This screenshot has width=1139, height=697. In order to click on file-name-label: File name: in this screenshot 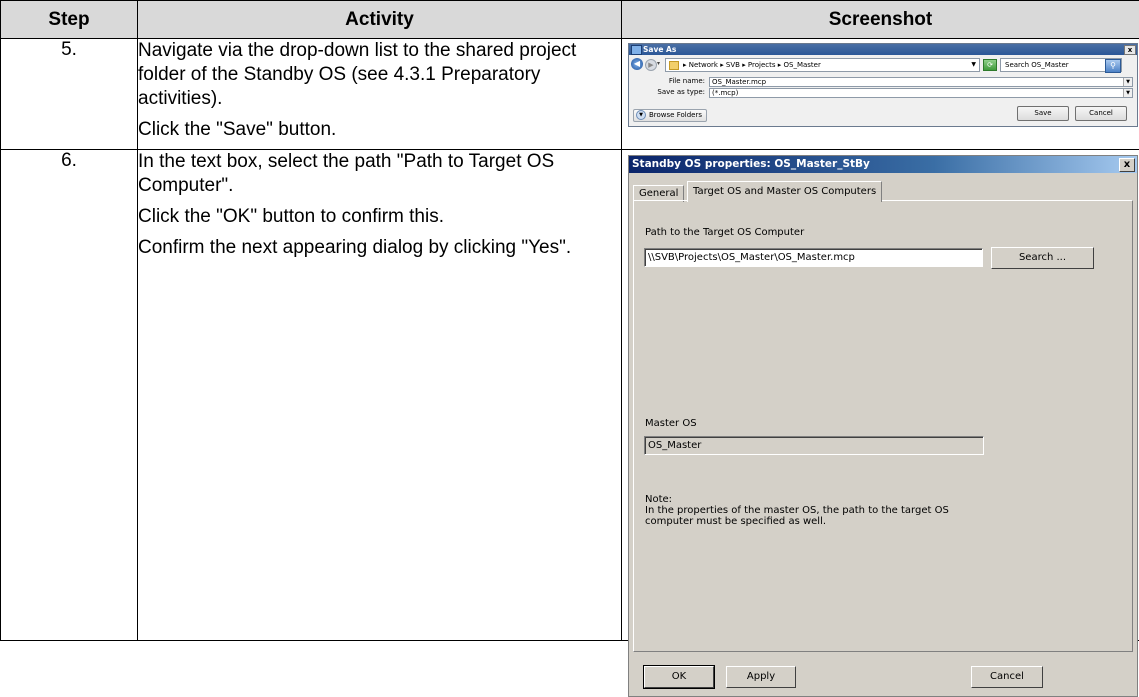, I will do `click(667, 81)`.